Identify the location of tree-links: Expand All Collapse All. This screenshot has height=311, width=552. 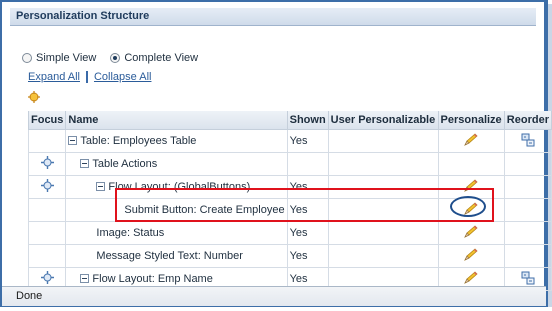
(89, 77).